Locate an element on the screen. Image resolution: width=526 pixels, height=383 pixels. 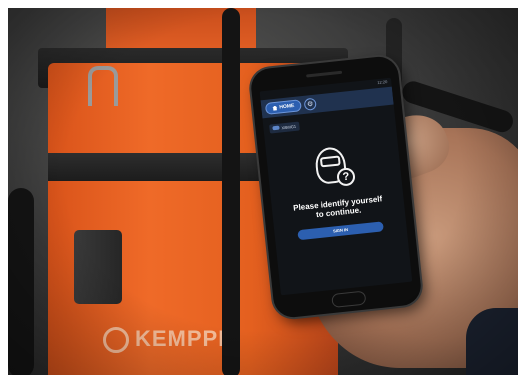
identify-illustration: ? is located at coordinates (334, 167).